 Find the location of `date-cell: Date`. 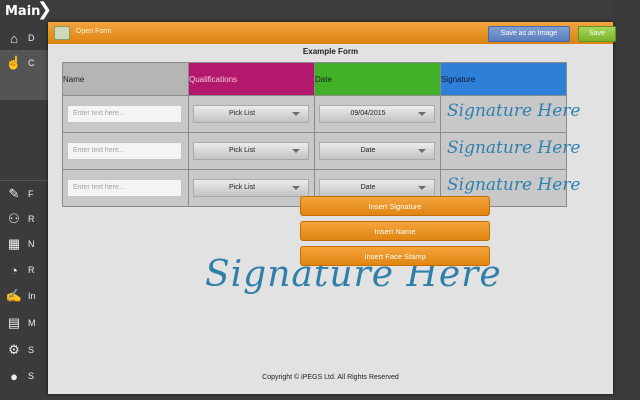

date-cell: Date is located at coordinates (377, 151).